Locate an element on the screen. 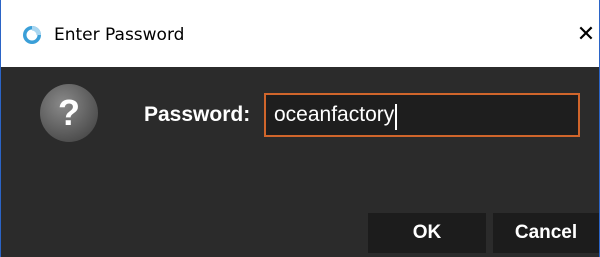 This screenshot has width=600, height=257. question-icon: ? is located at coordinates (69, 113).